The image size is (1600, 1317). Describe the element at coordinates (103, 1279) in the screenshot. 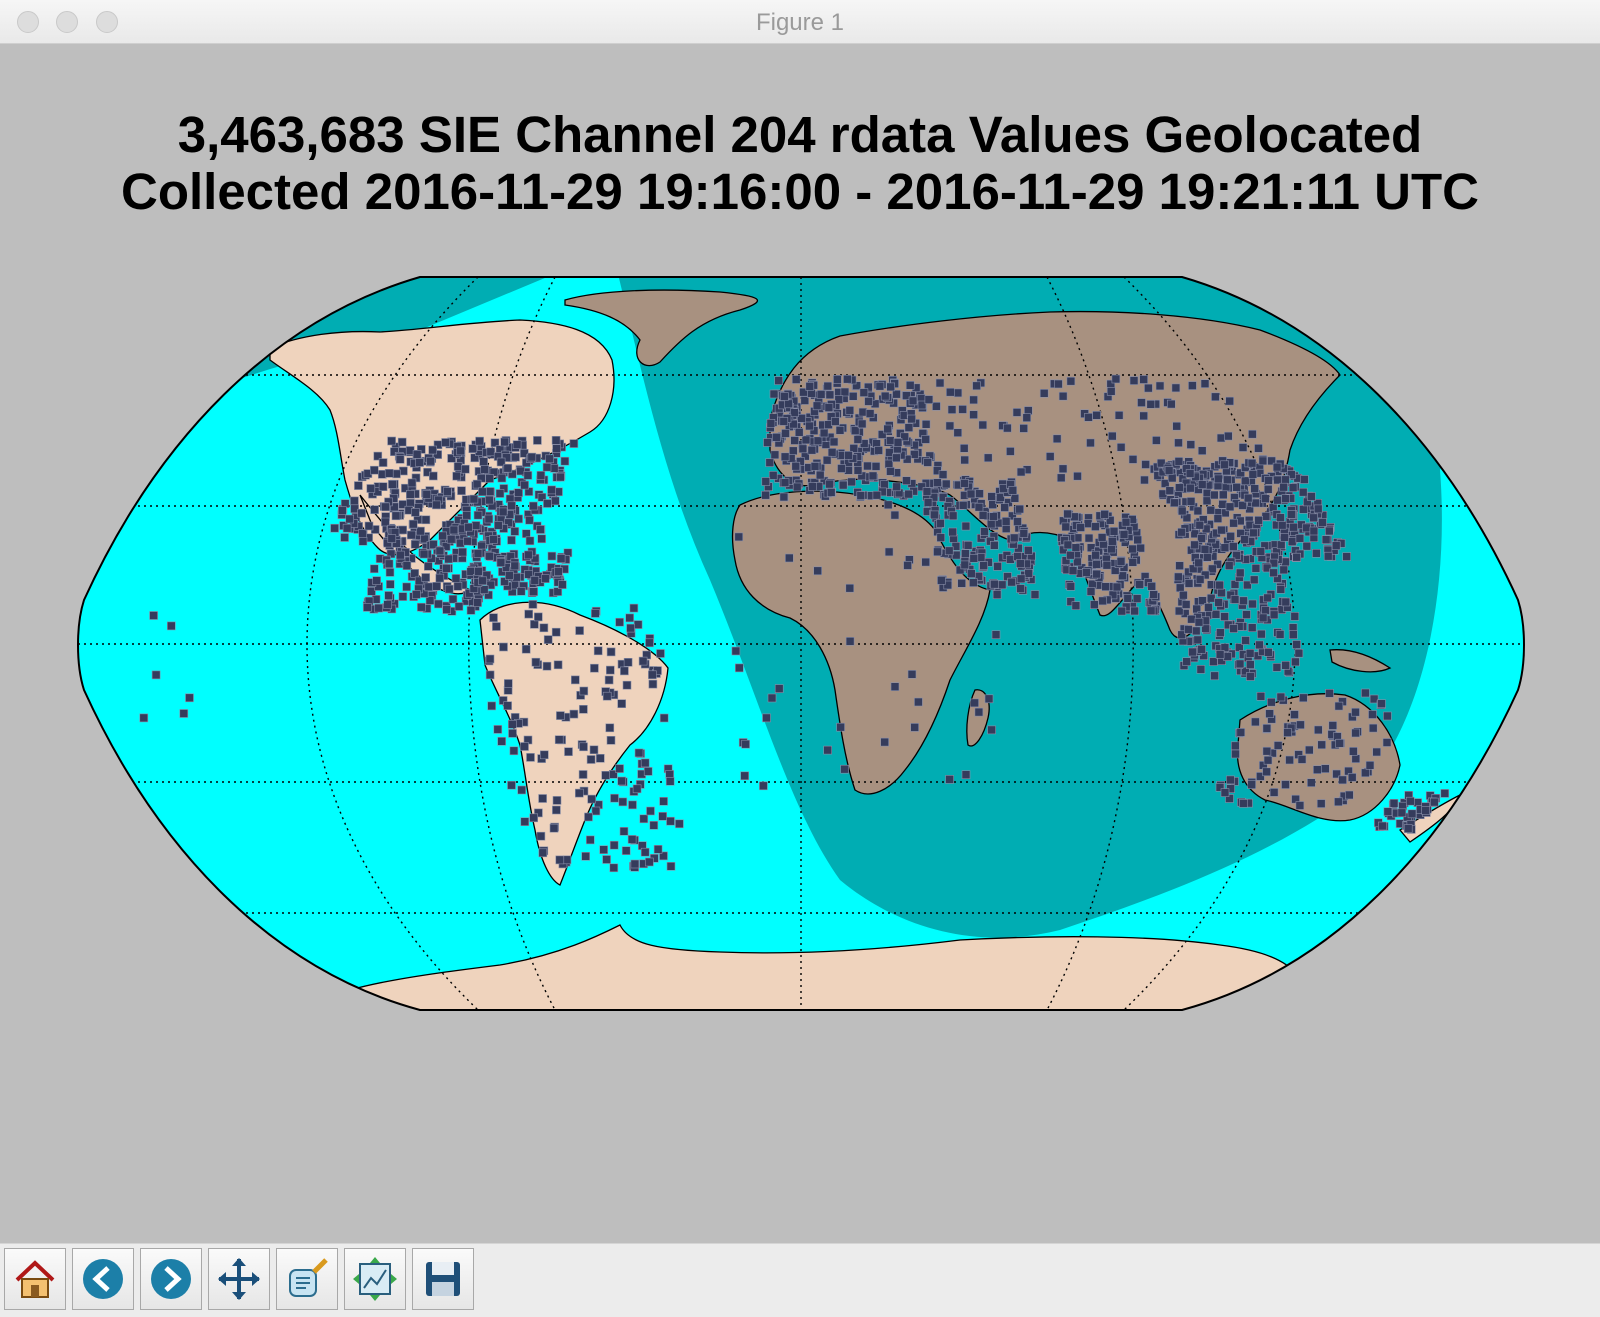

I see `back-button` at that location.